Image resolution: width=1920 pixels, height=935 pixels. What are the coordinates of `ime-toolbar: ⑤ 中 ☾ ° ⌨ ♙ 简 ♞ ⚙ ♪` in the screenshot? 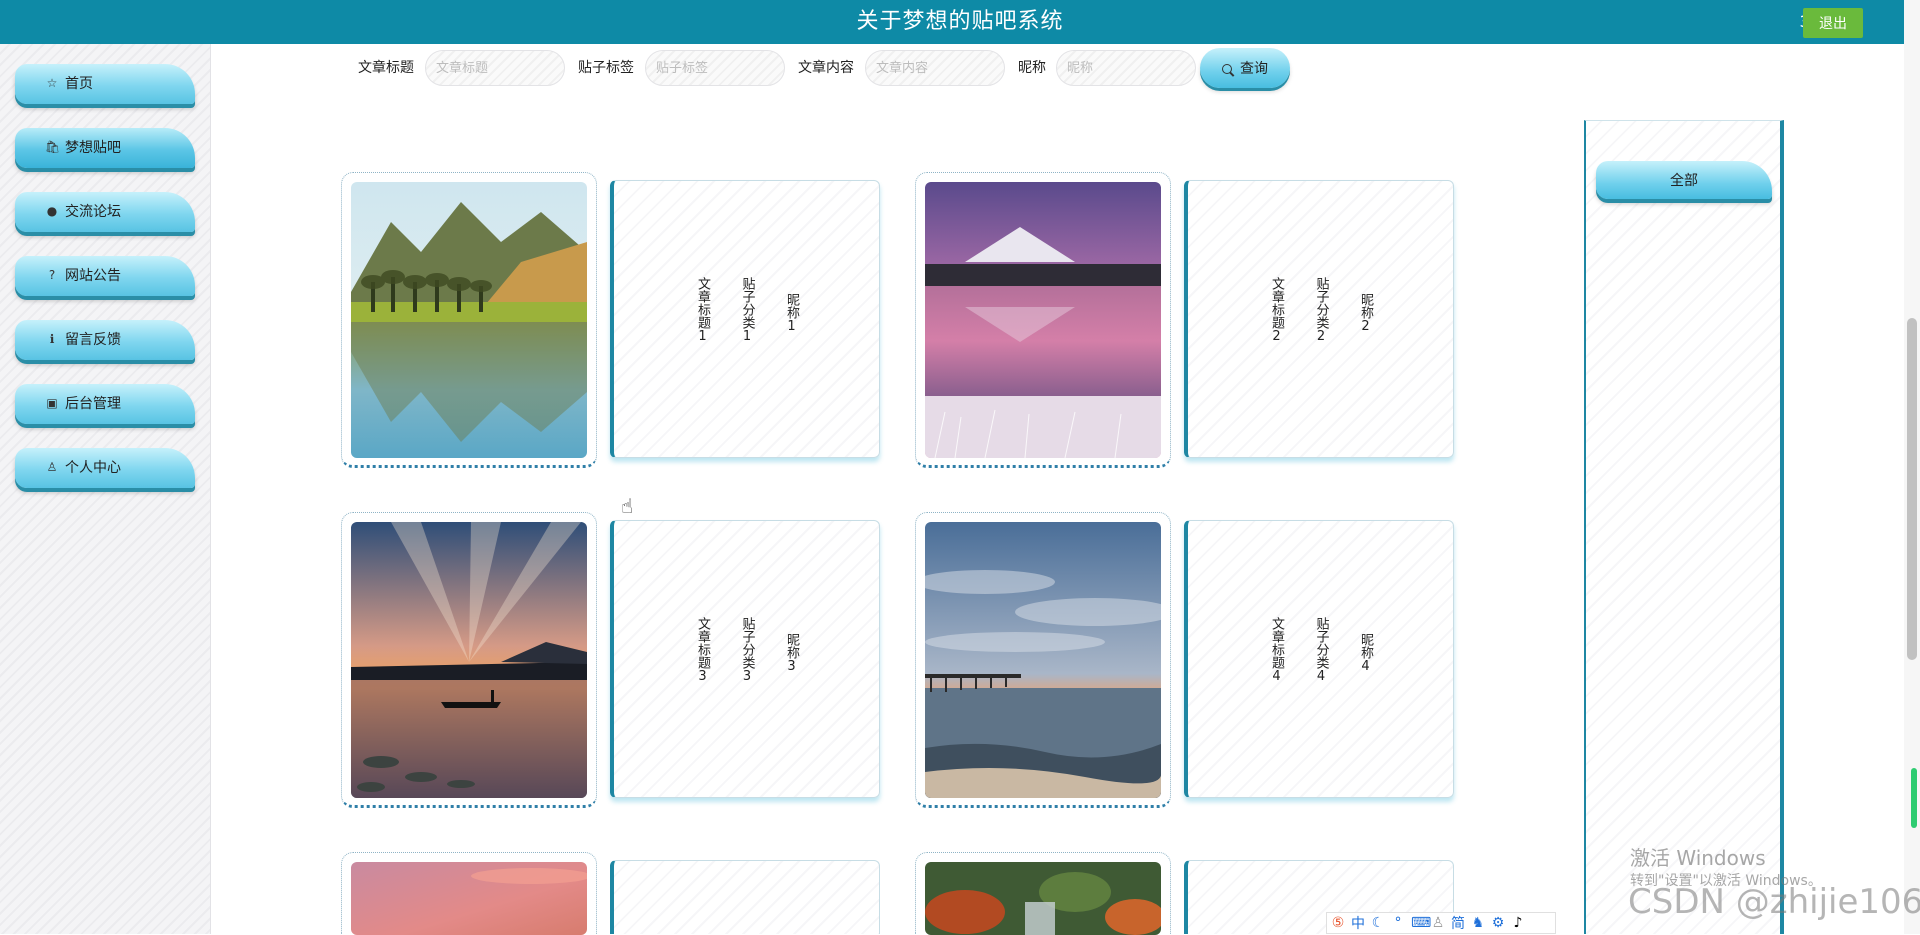 It's located at (1441, 923).